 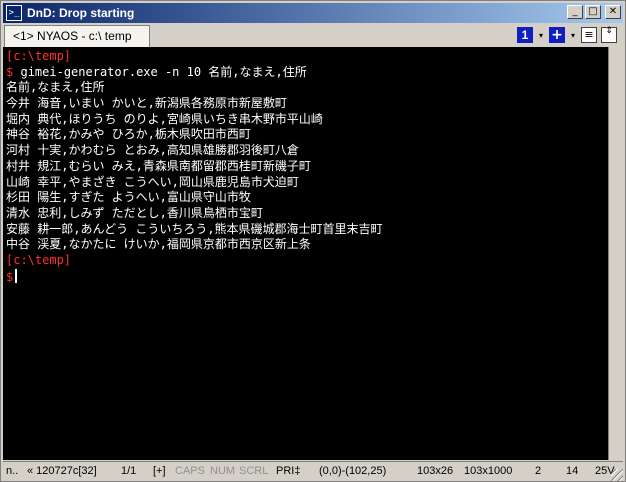 I want to click on status-n2: 14, so click(x=572, y=471).